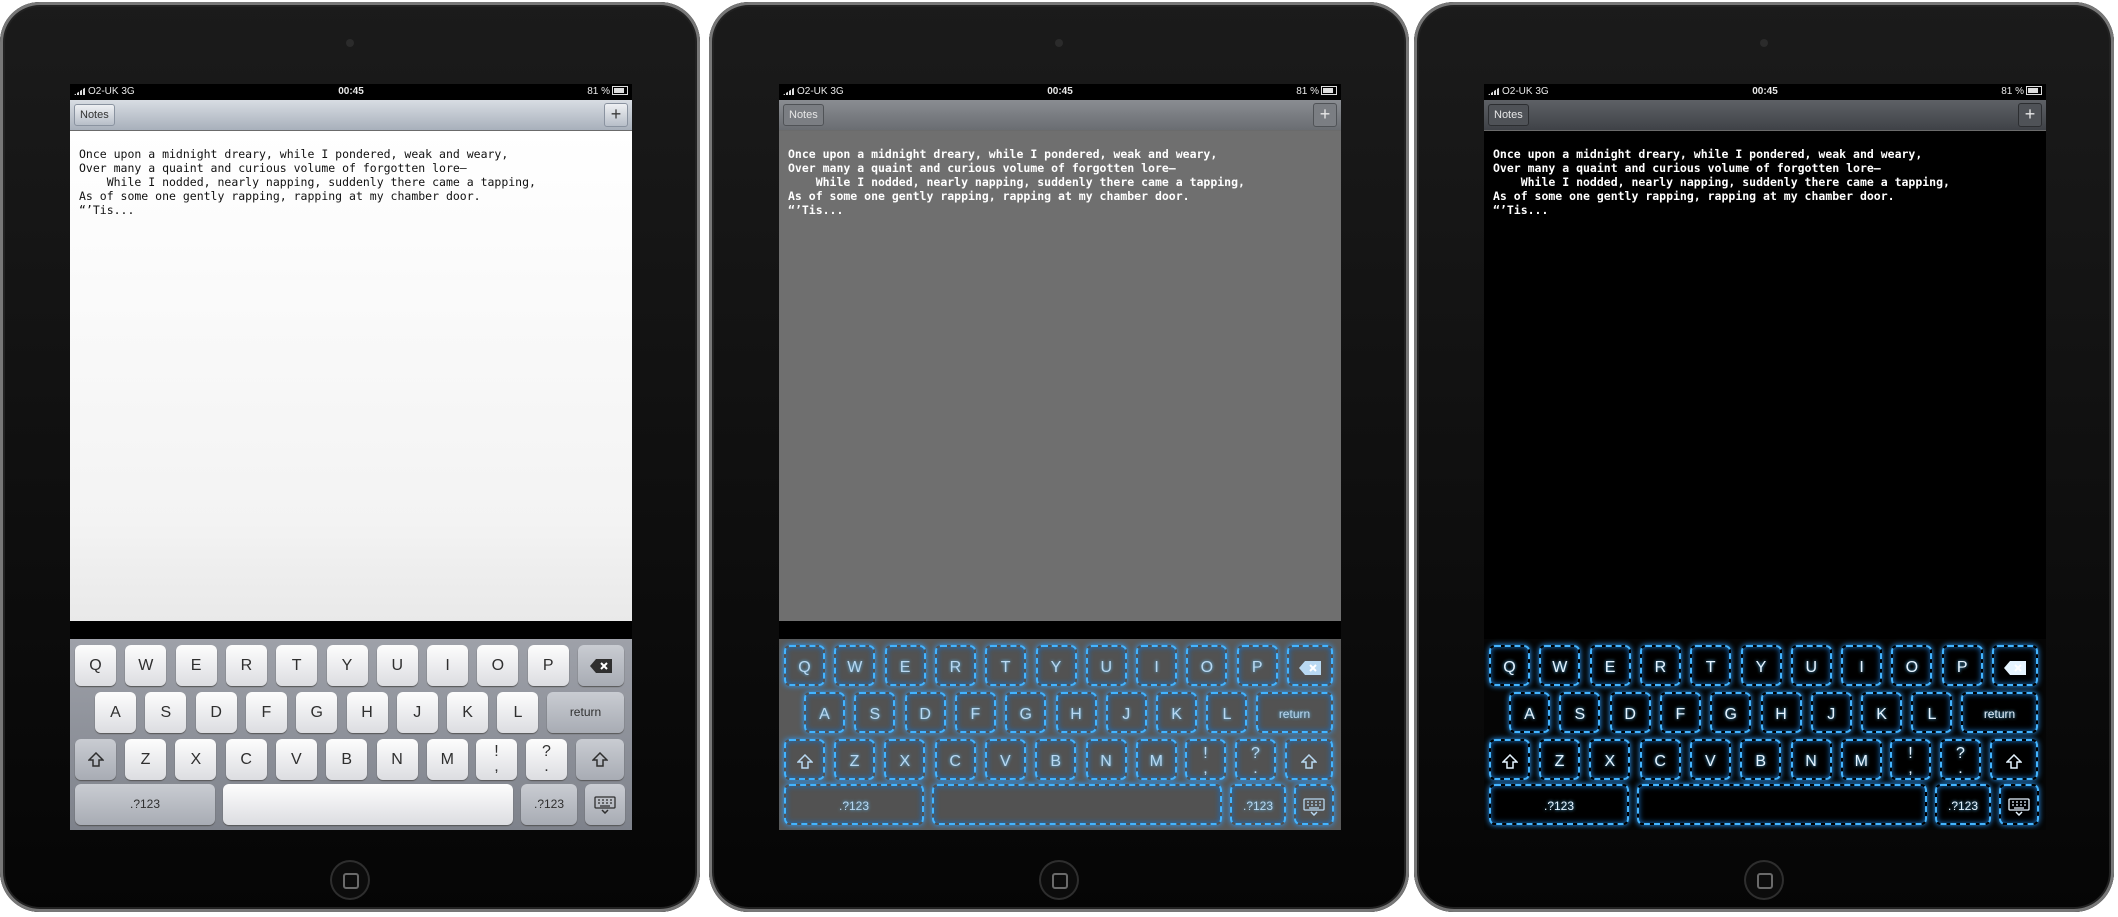 Image resolution: width=2118 pixels, height=917 pixels. What do you see at coordinates (1077, 804) in the screenshot?
I see `space-key` at bounding box center [1077, 804].